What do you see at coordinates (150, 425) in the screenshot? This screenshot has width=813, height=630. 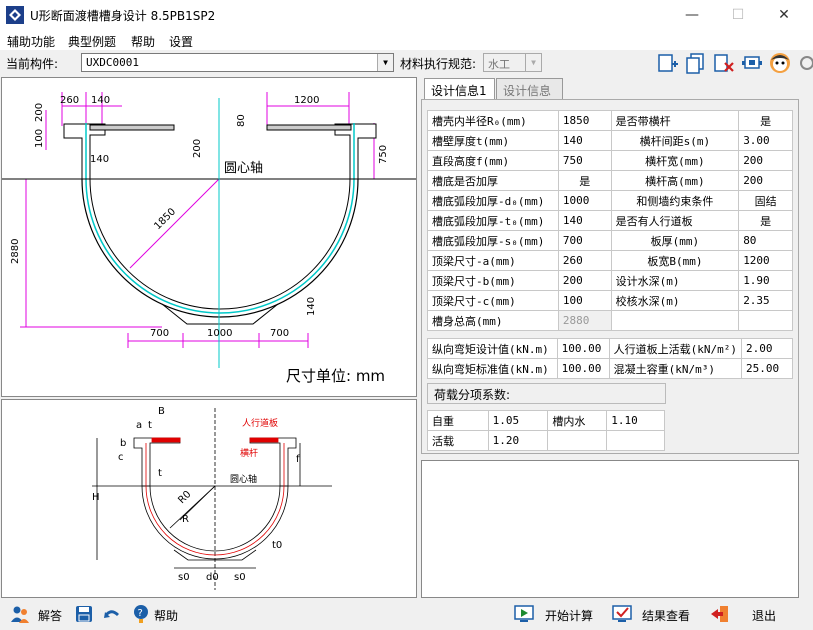 I see `schem-t-top: t` at bounding box center [150, 425].